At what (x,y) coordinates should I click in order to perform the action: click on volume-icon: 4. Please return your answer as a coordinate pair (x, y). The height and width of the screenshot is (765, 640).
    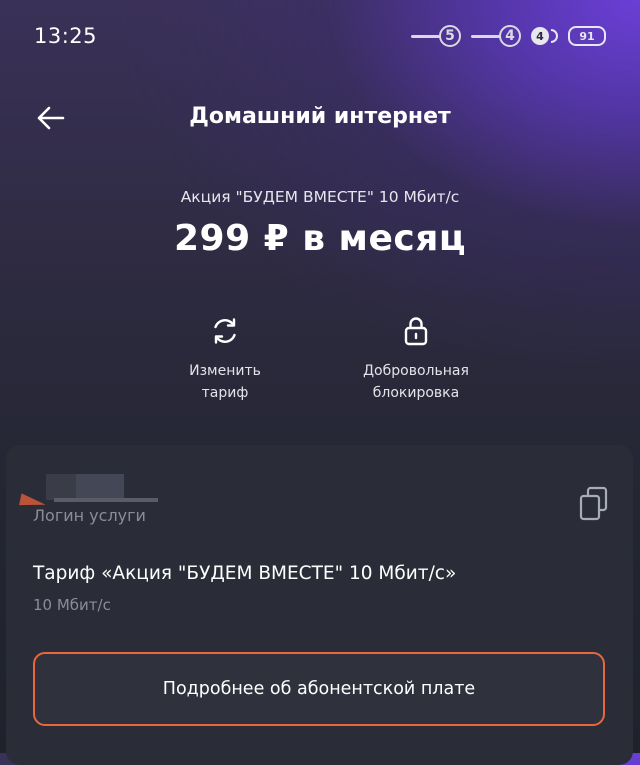
    Looking at the image, I should click on (544, 36).